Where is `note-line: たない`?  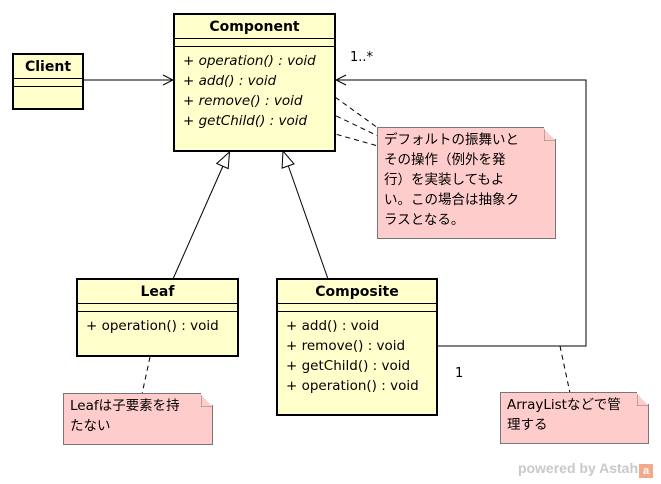 note-line: たない is located at coordinates (90, 426).